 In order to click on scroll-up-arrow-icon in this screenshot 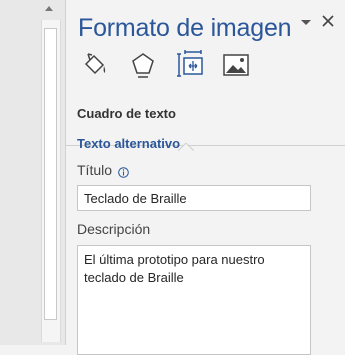, I will do `click(49, 10)`.